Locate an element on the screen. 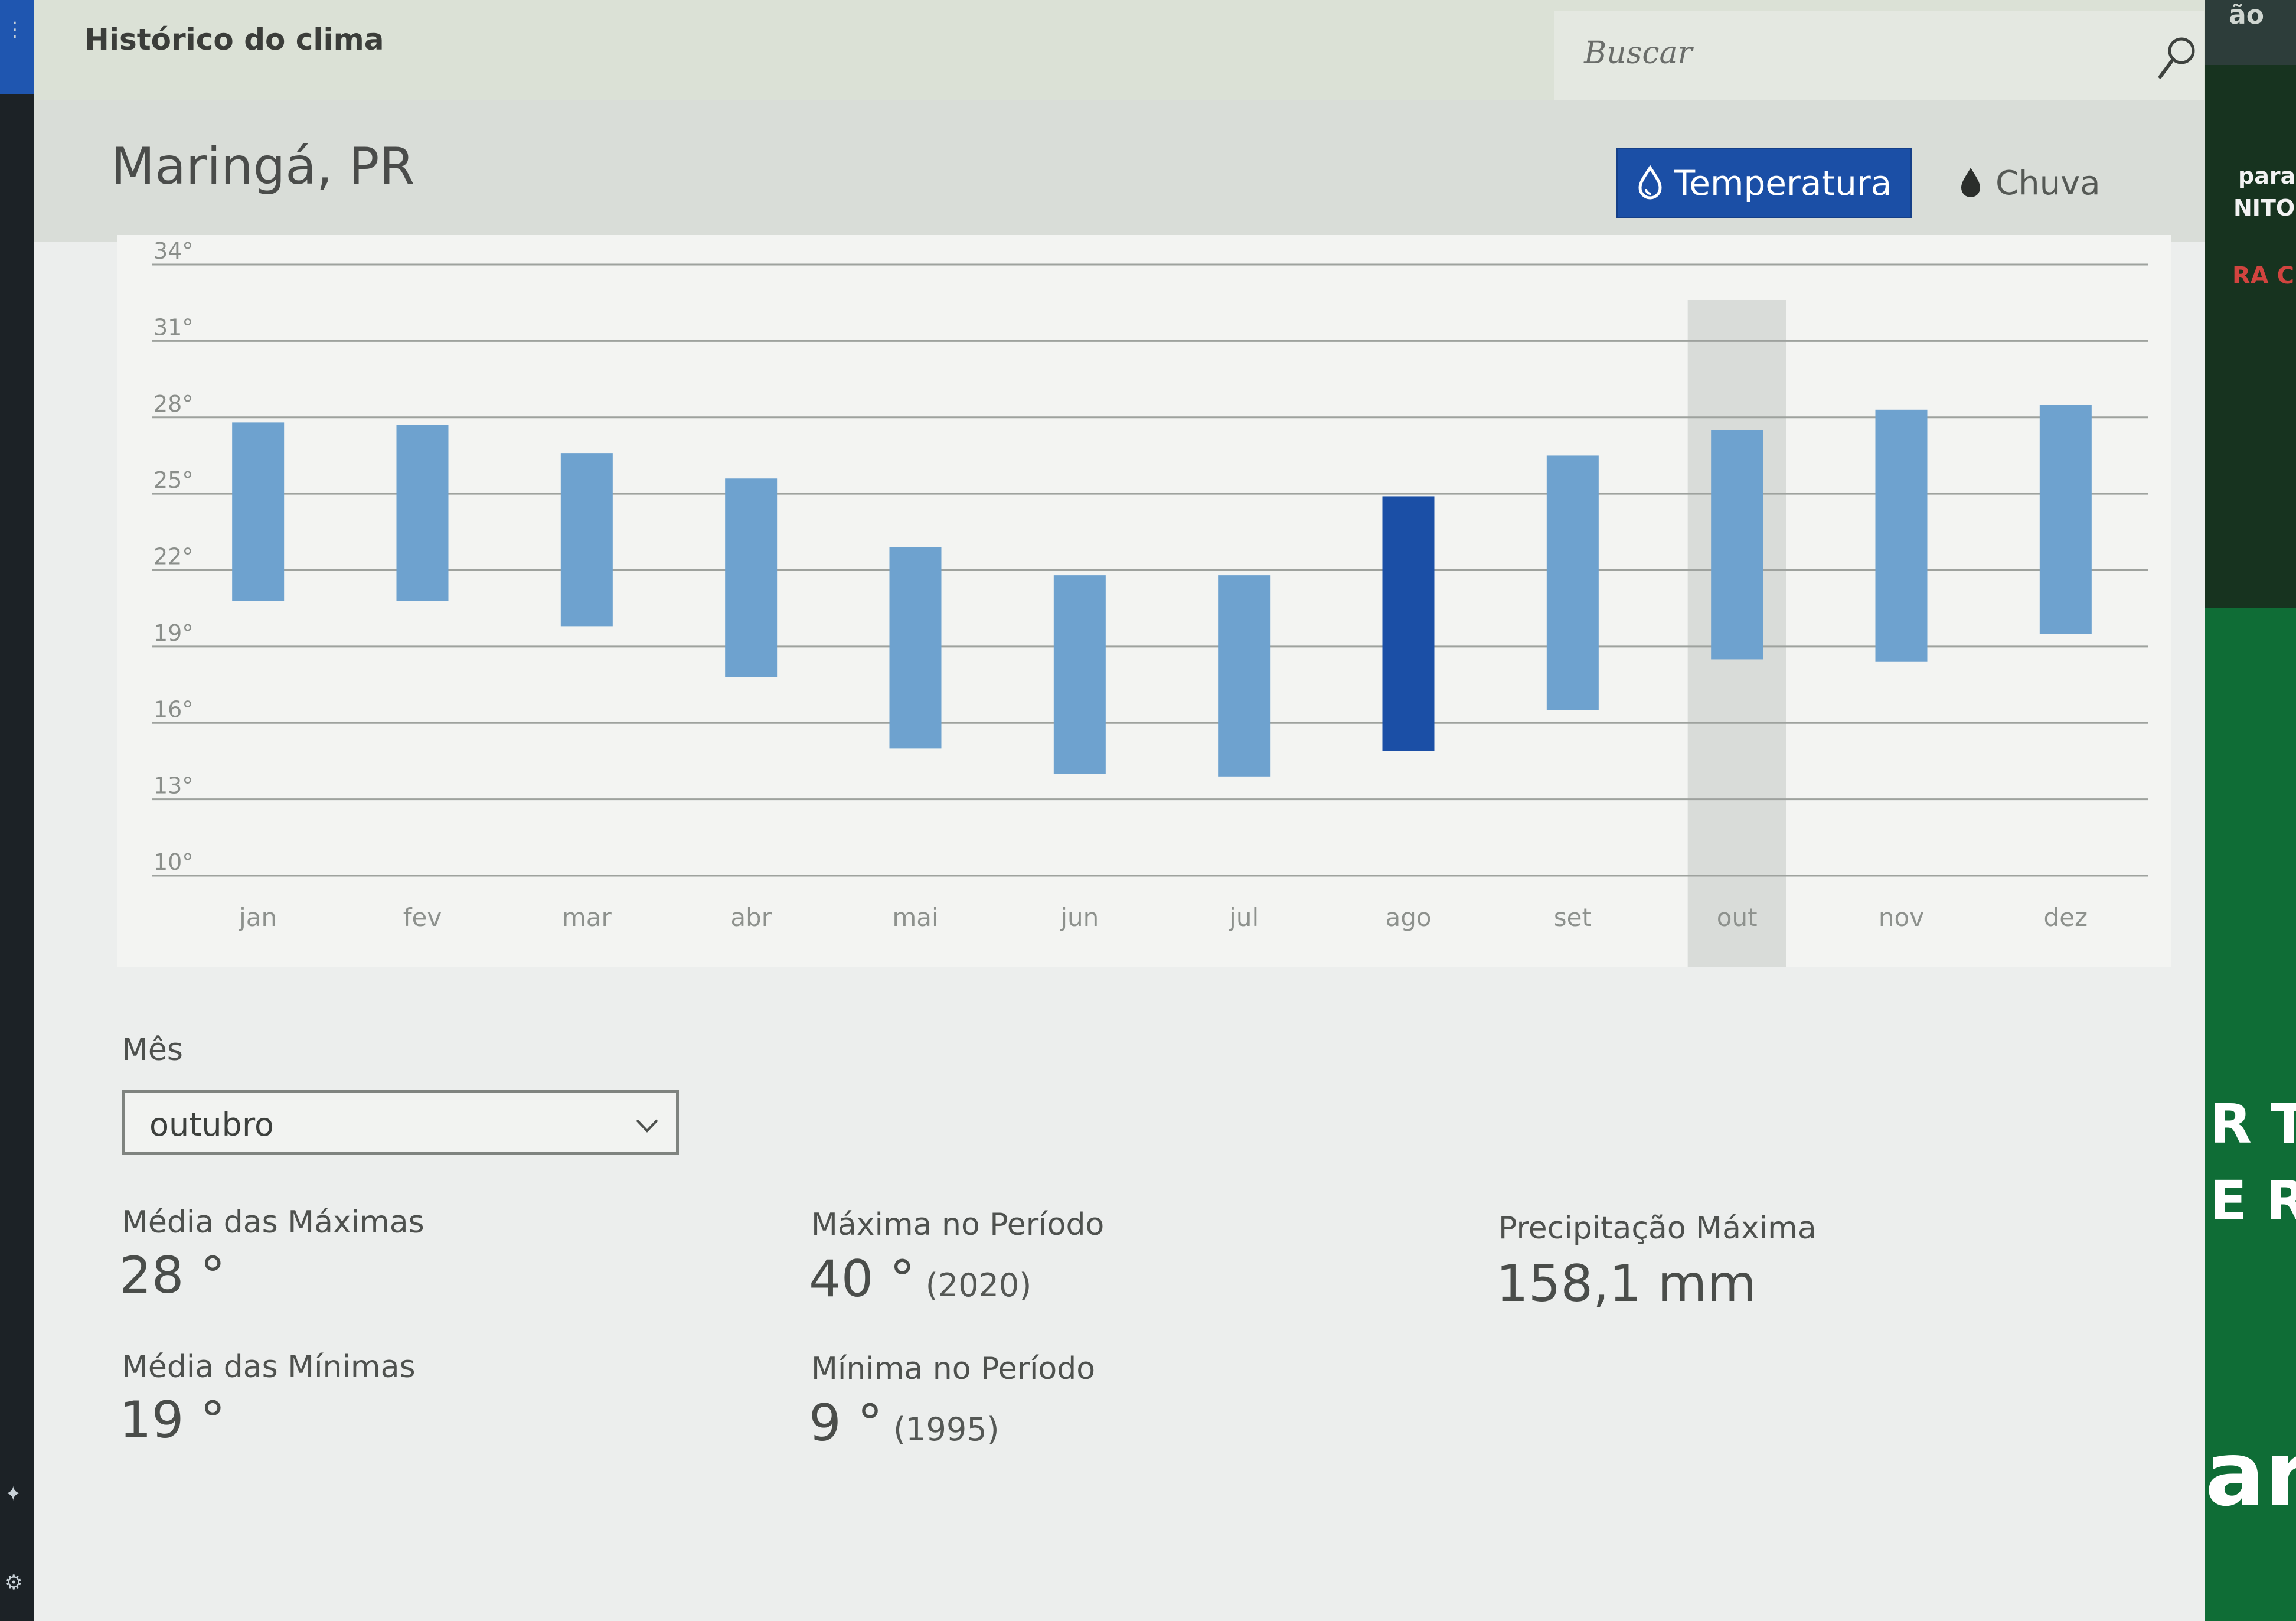 Image resolution: width=2296 pixels, height=1621 pixels. search-box: Buscar is located at coordinates (1879, 55).